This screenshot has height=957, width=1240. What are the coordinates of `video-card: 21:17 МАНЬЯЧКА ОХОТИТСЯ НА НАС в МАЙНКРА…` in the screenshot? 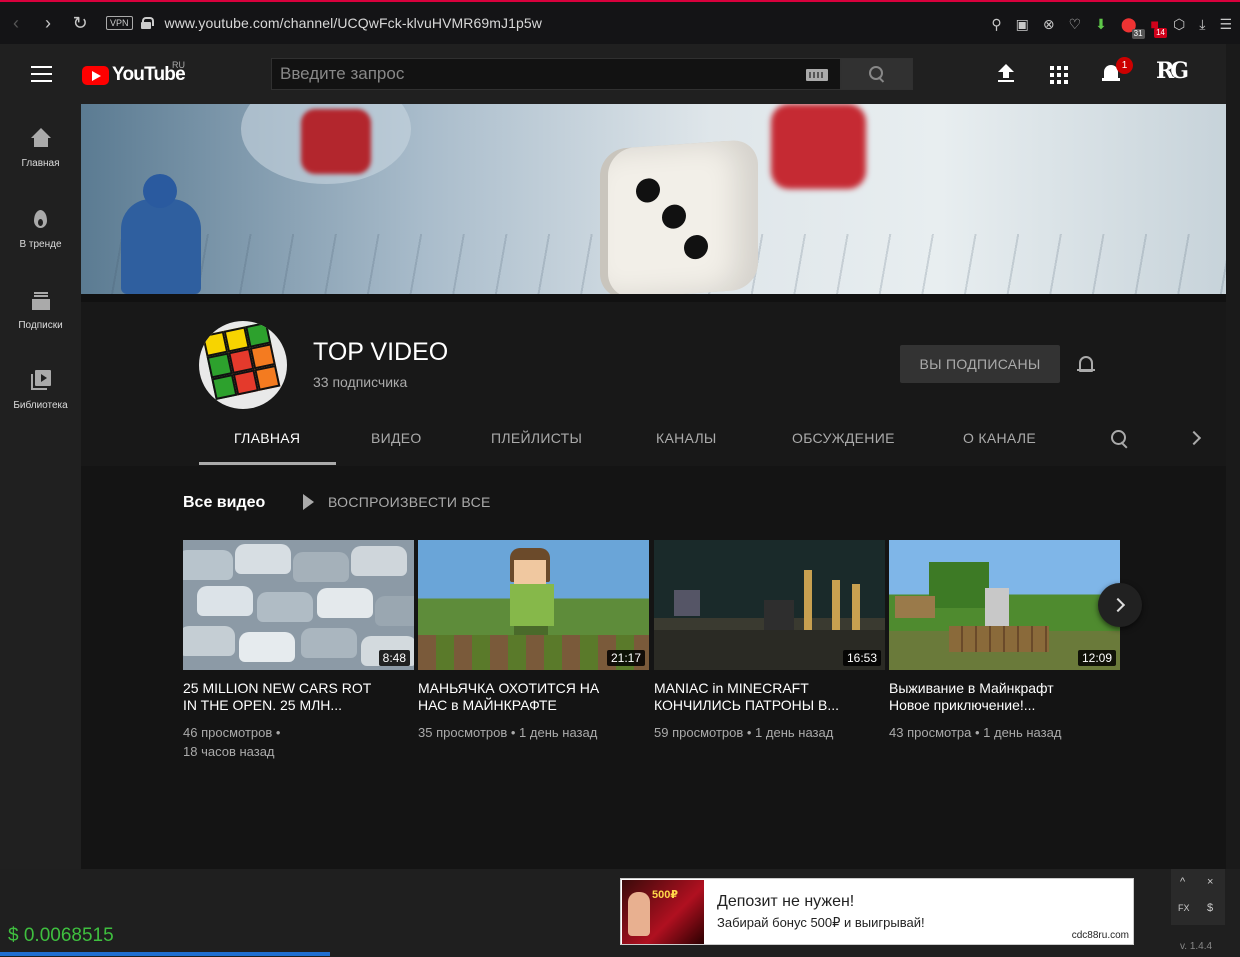 It's located at (533, 641).